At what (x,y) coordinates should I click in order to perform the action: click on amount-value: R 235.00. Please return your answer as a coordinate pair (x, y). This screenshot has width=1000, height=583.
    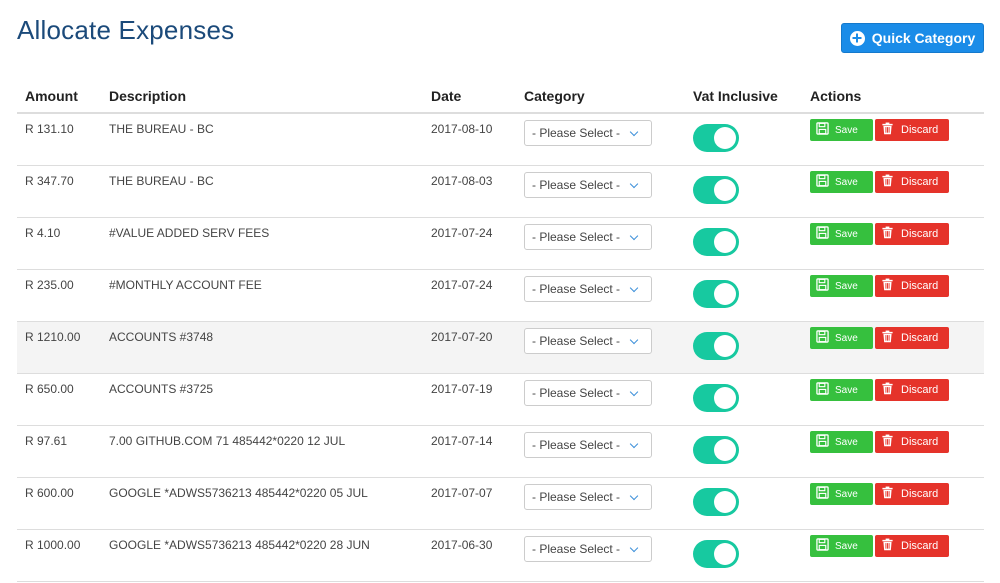
    Looking at the image, I should click on (49, 285).